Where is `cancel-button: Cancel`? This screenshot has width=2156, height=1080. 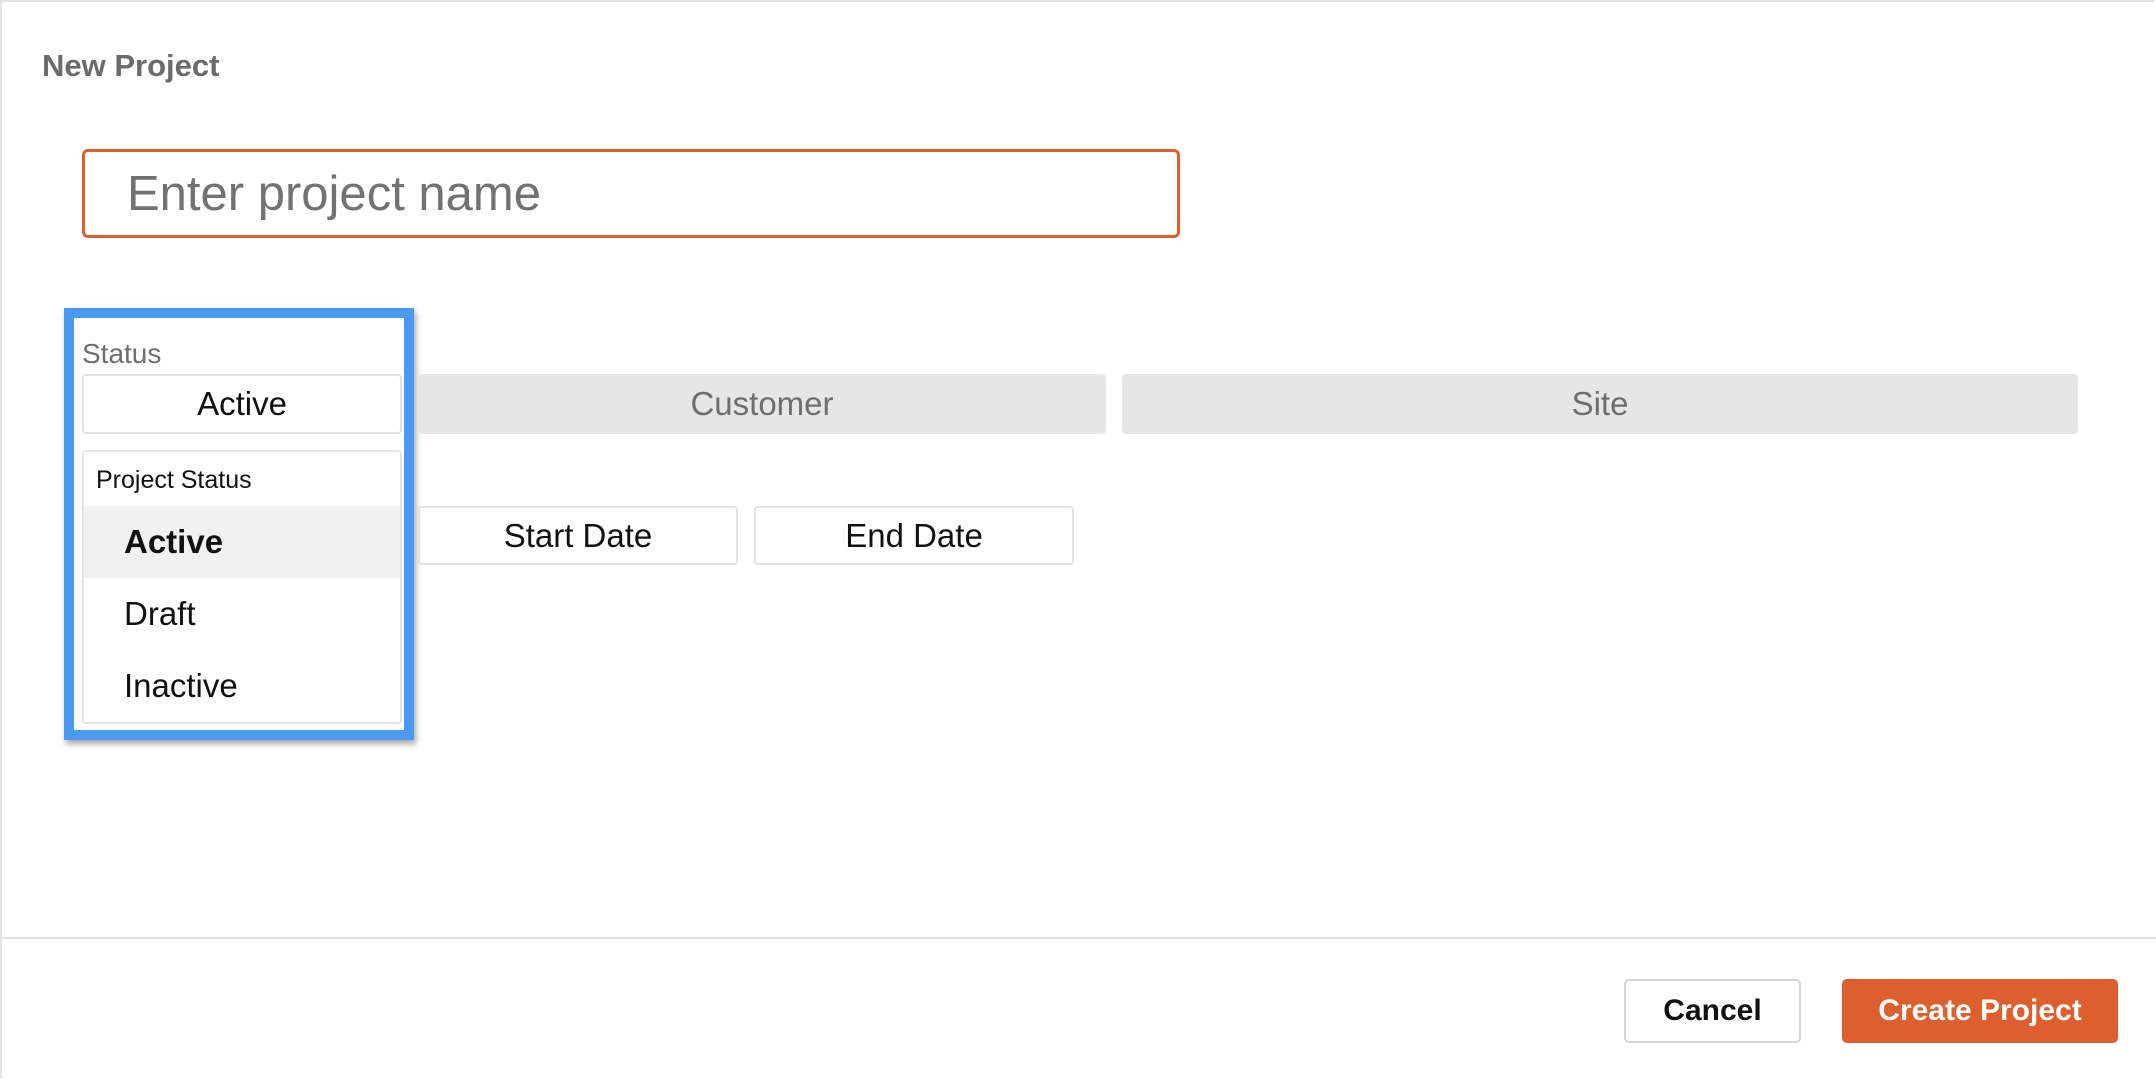
cancel-button: Cancel is located at coordinates (1712, 1011).